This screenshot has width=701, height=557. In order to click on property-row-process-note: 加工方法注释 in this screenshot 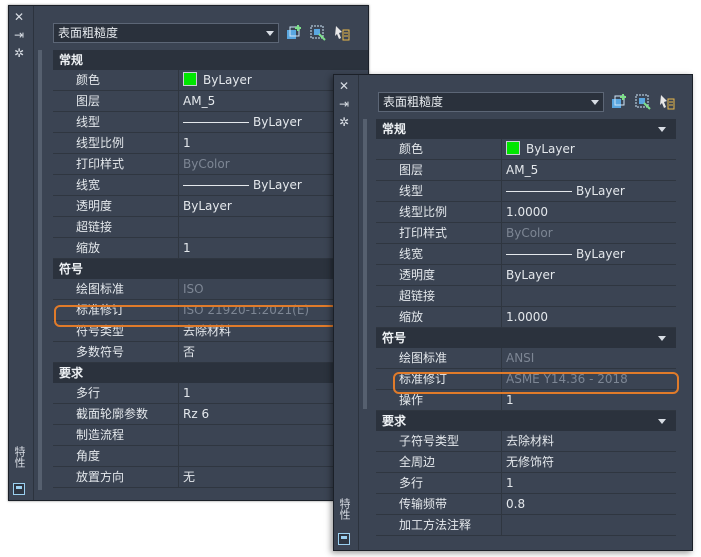, I will do `click(526, 525)`.